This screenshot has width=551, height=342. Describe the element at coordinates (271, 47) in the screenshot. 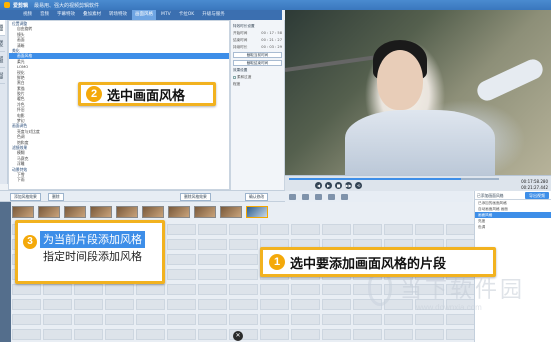

I see `duration-value: 00 : 03 : 29` at that location.